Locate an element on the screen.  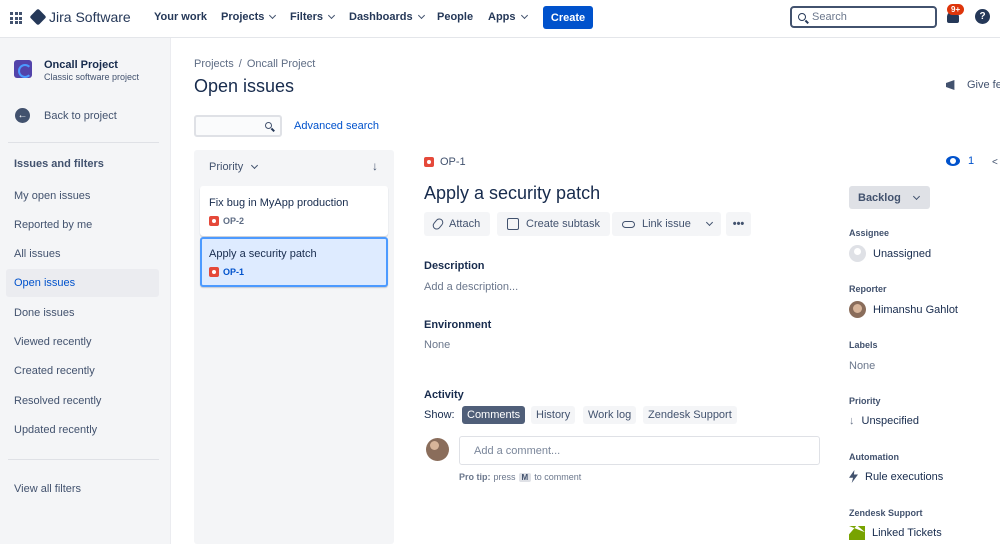
reporter-avatar is located at coordinates (857, 309).